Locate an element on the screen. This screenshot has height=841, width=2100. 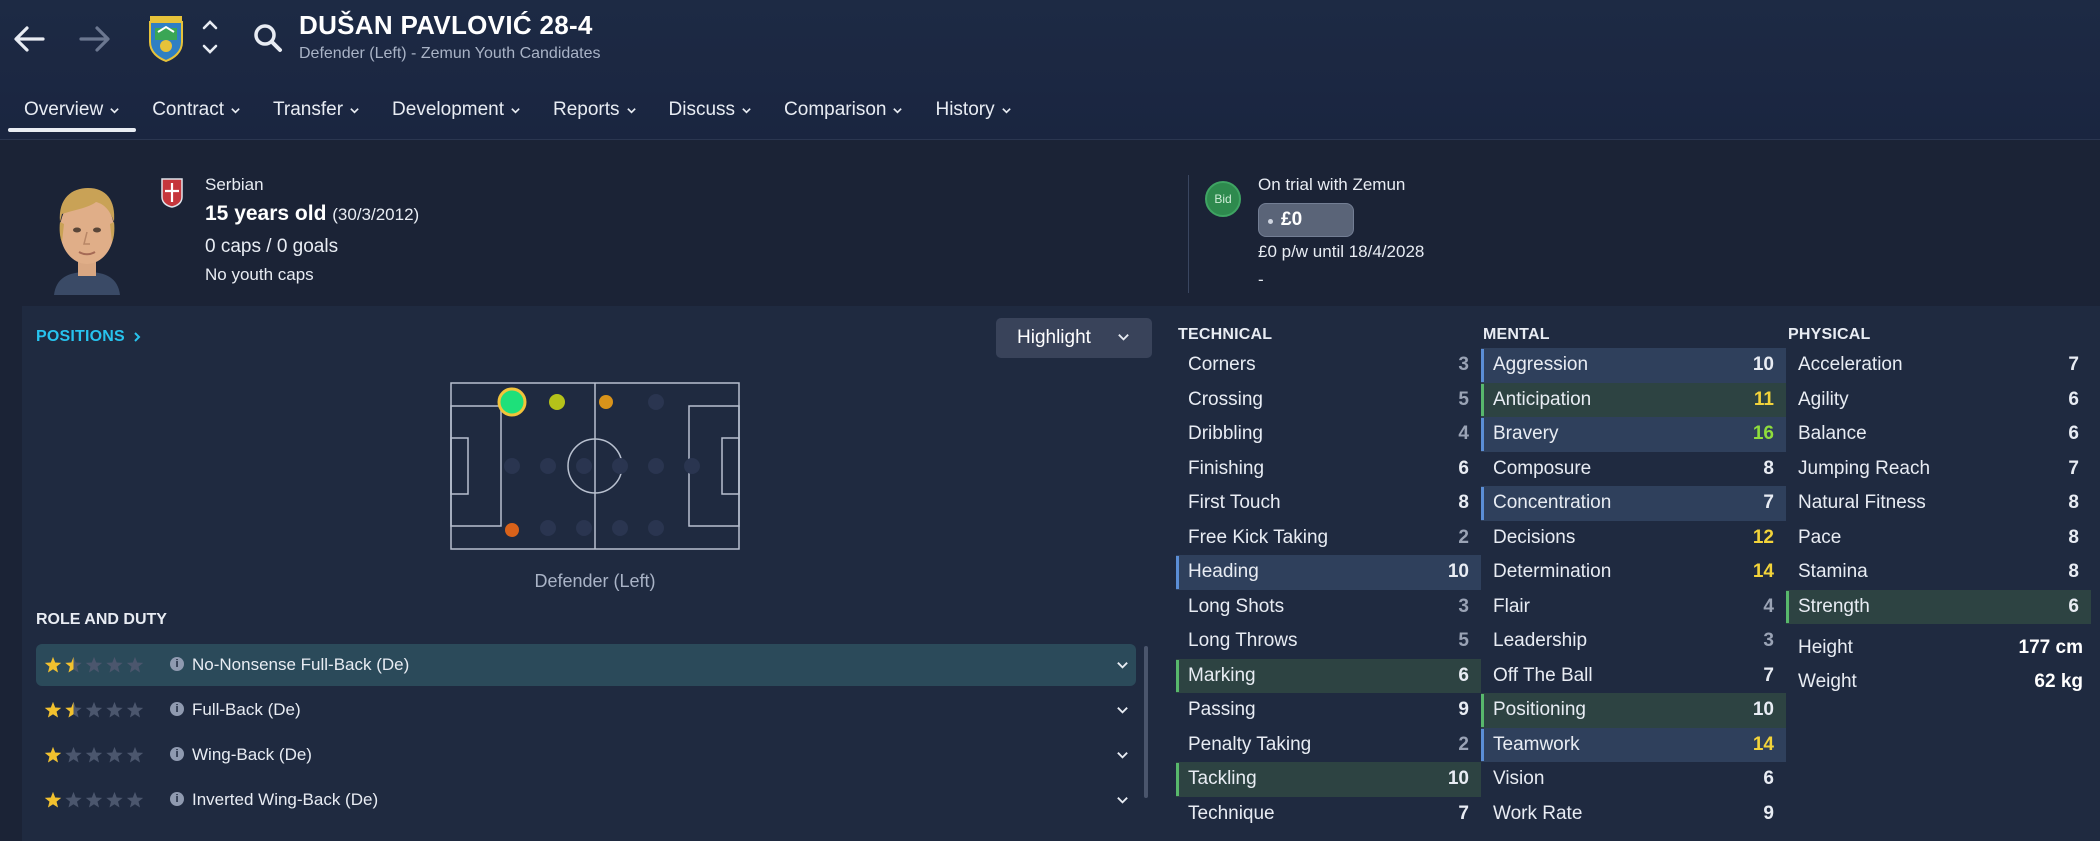
tab-overview: Overview is located at coordinates (72, 110).